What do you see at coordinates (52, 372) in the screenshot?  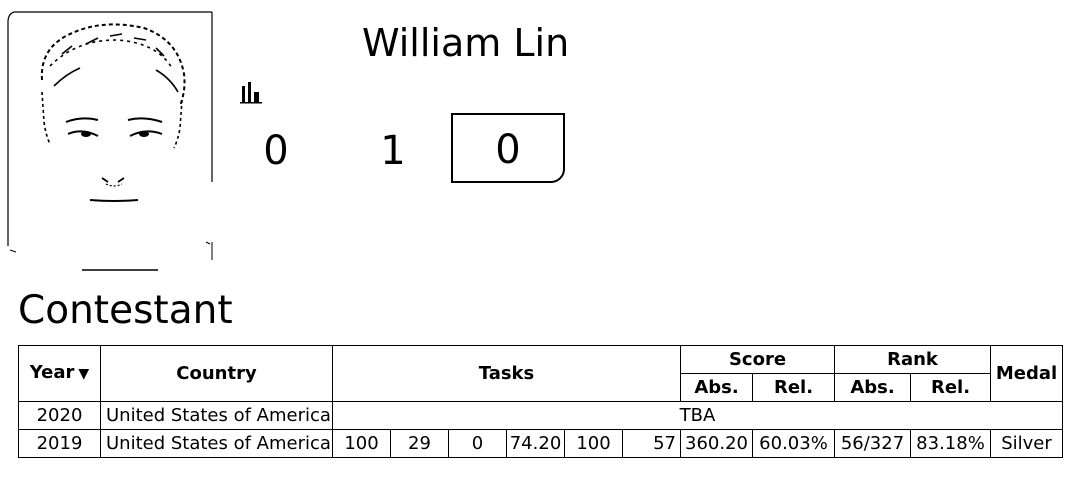 I see `year-header-label: Year` at bounding box center [52, 372].